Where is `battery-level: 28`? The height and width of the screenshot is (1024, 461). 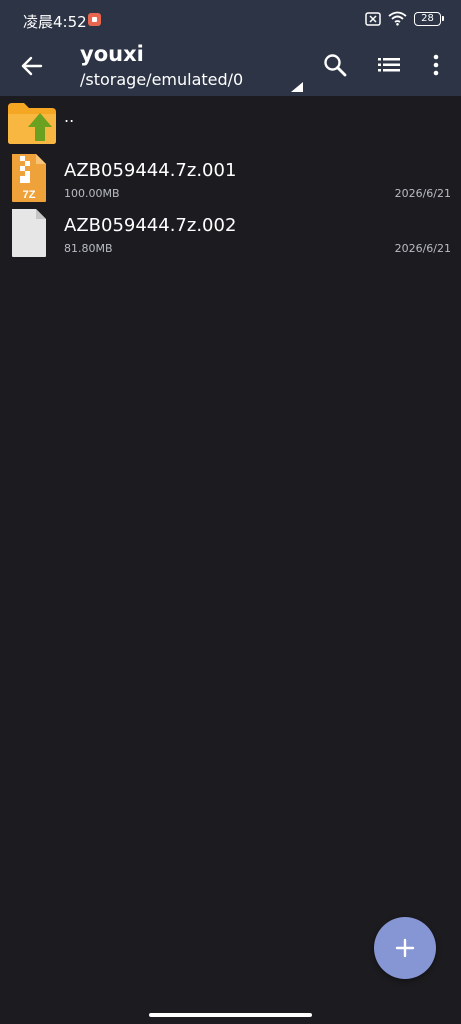 battery-level: 28 is located at coordinates (427, 18).